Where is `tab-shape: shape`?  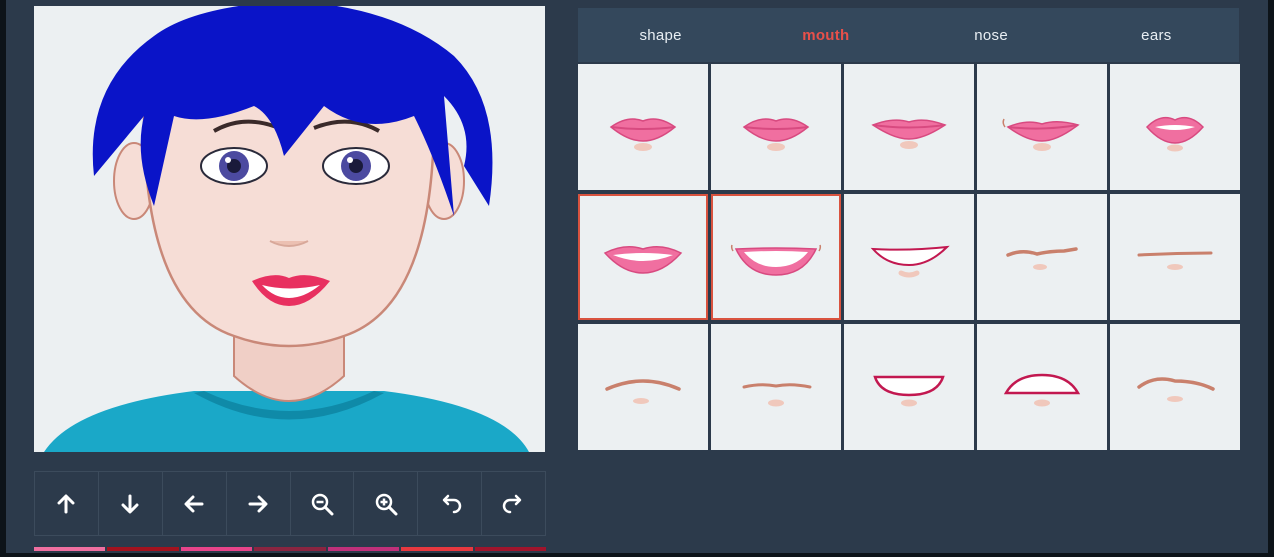
tab-shape: shape is located at coordinates (660, 35).